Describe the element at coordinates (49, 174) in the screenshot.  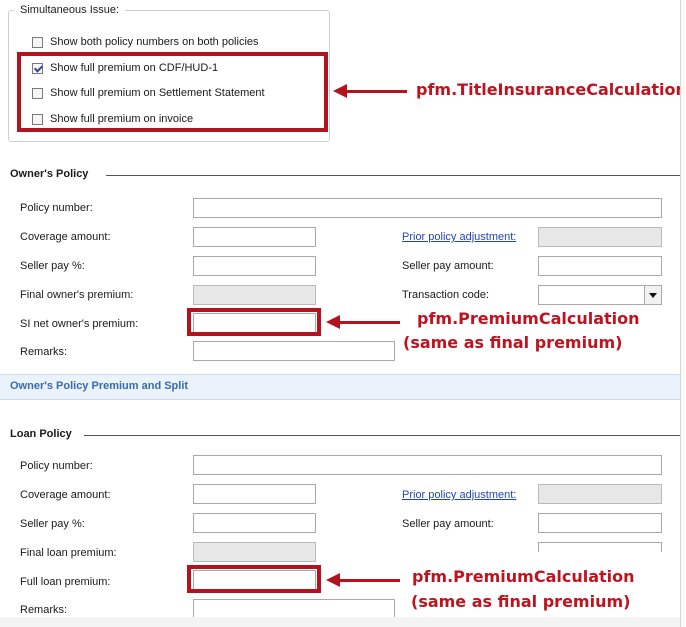
I see `owners-policy-title: Owner's Policy` at that location.